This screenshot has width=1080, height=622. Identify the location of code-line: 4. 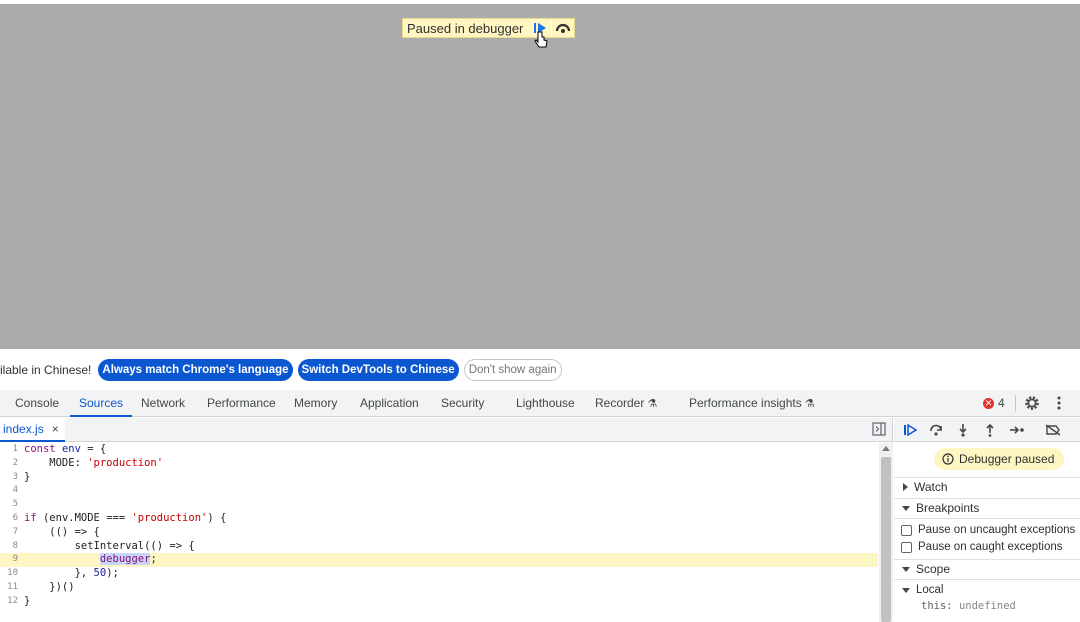
(15, 490).